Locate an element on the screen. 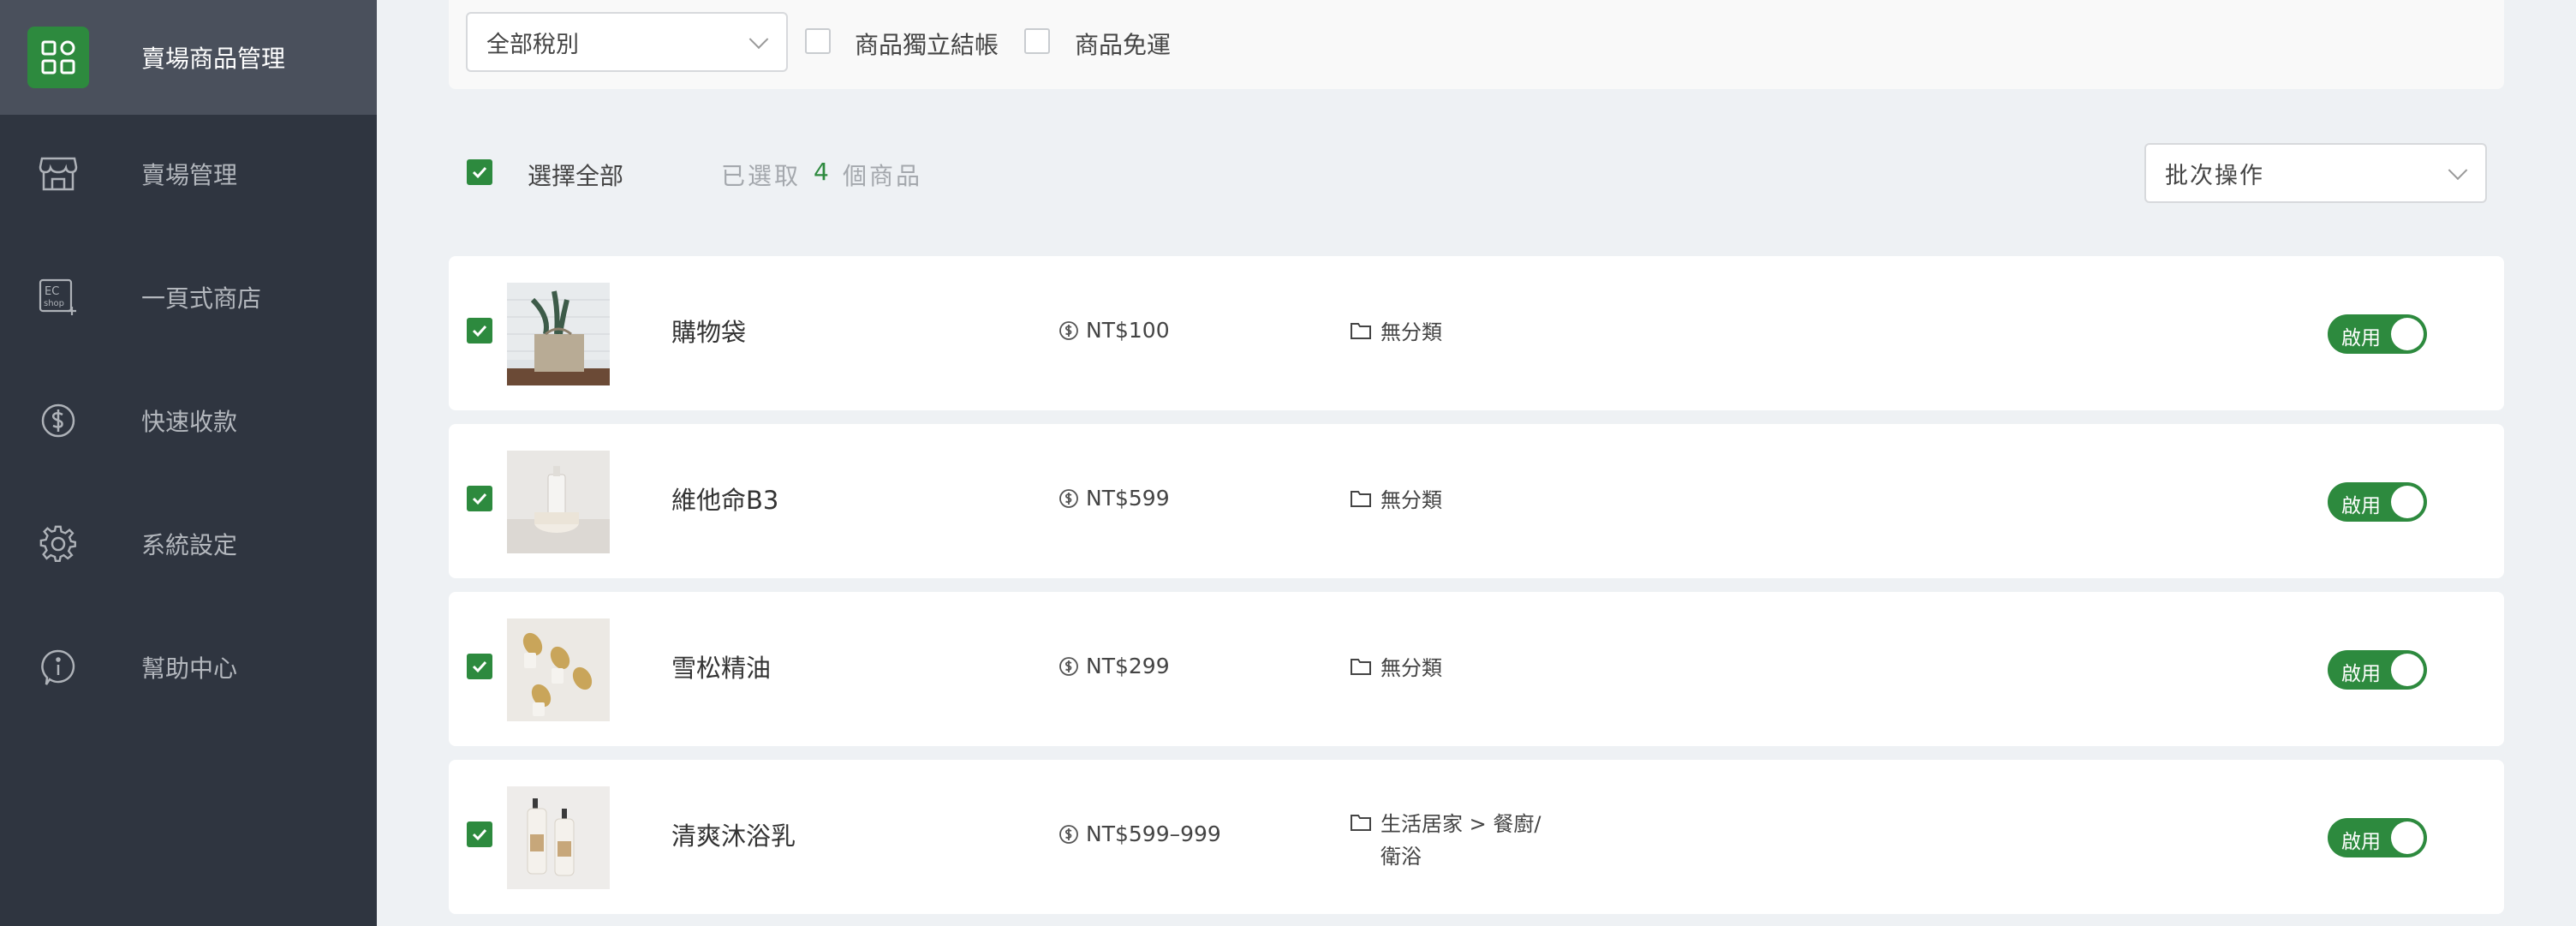 This screenshot has width=2576, height=926. tax-type-select-value: 全部稅別 is located at coordinates (532, 44).